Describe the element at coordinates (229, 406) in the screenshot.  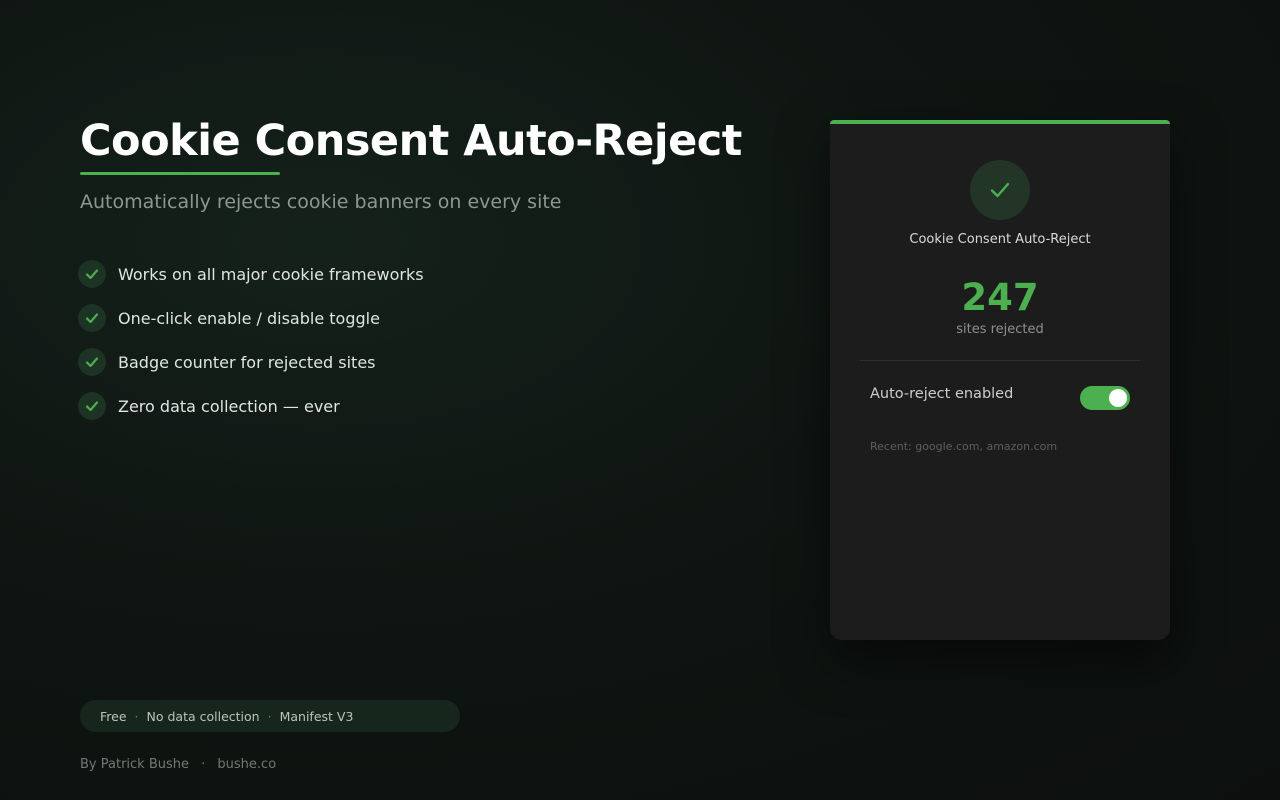
I see `feature-label: Zero data collection — ever` at that location.